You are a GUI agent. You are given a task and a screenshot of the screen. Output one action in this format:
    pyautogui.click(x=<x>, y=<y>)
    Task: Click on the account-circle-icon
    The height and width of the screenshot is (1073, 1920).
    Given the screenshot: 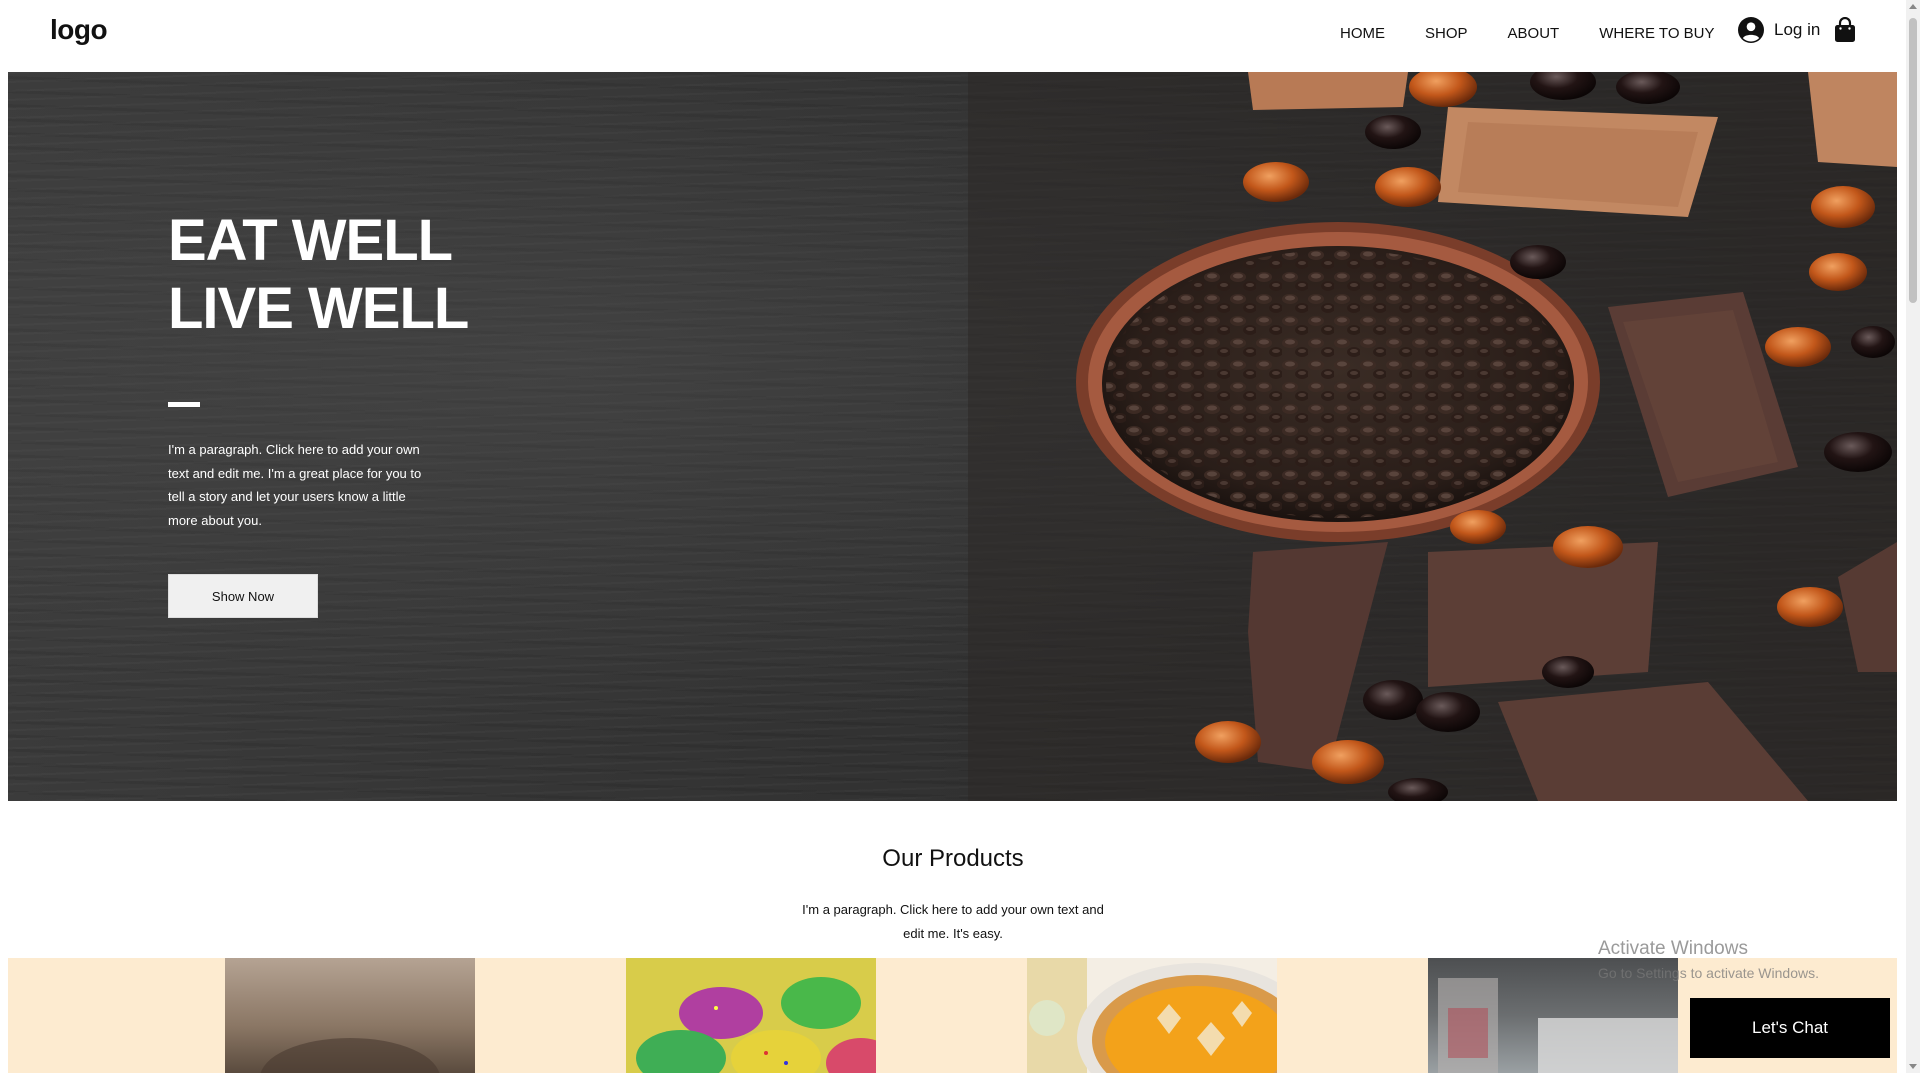 What is the action you would take?
    pyautogui.click(x=1751, y=30)
    